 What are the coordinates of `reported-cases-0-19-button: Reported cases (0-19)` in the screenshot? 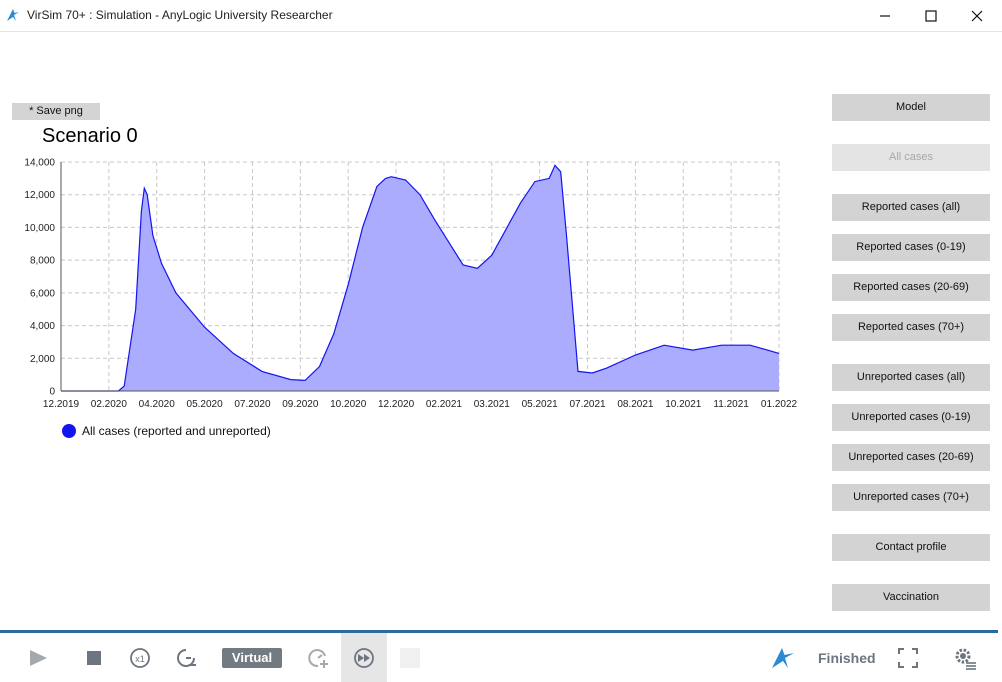 It's located at (911, 247).